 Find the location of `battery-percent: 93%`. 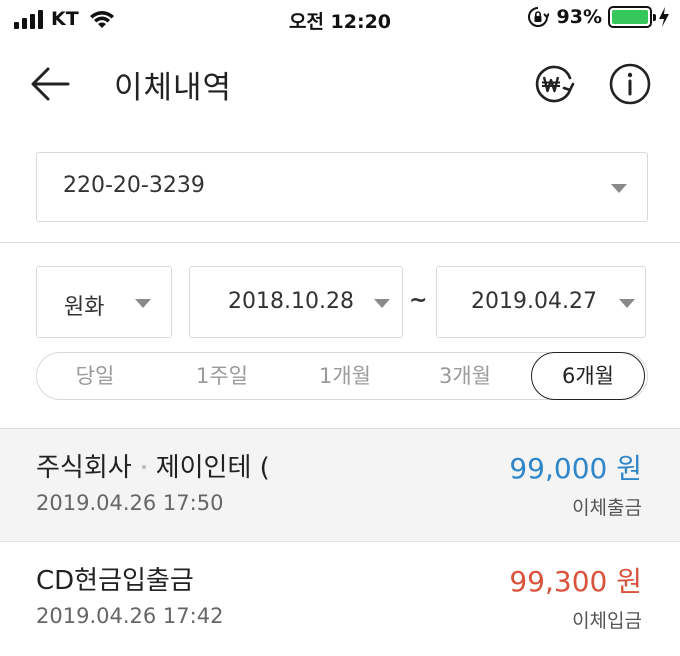

battery-percent: 93% is located at coordinates (579, 17).